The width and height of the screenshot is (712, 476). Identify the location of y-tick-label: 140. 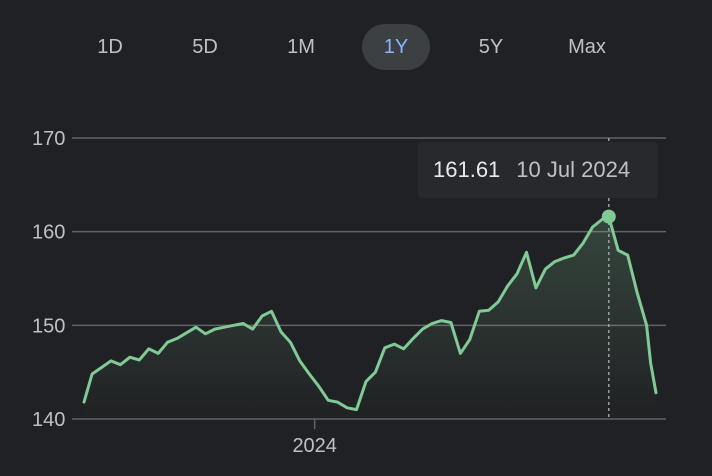
(48, 420).